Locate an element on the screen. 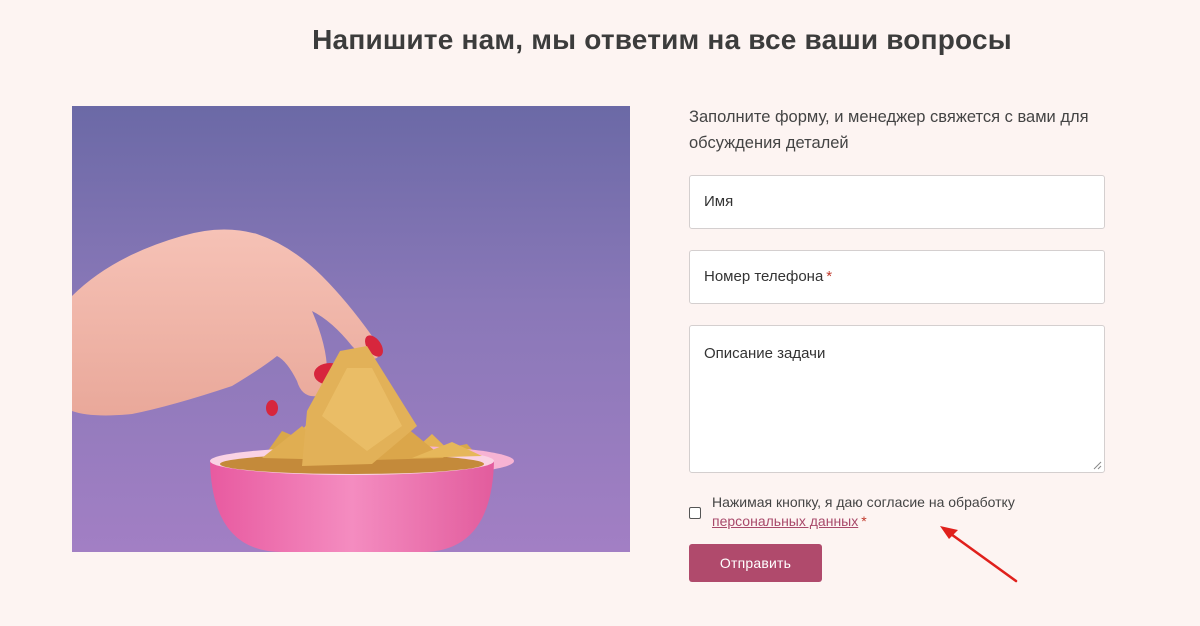  red-arrow-icon is located at coordinates (979, 554).